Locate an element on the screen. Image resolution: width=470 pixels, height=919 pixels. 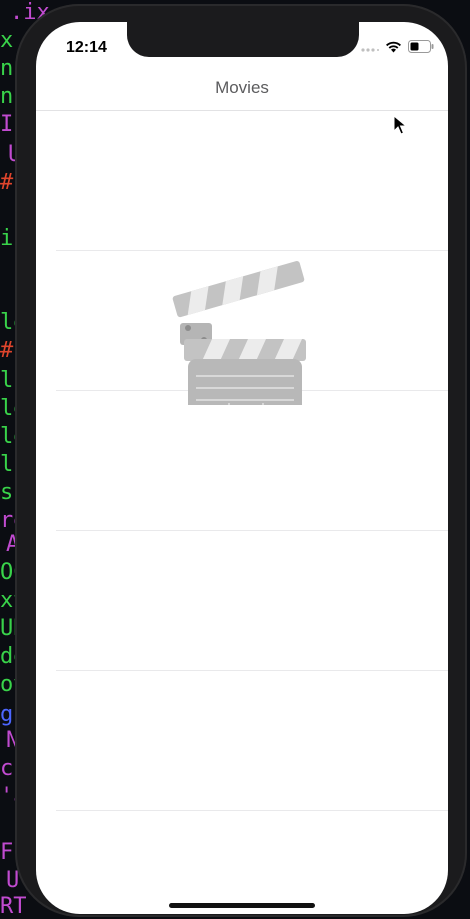
status-icons is located at coordinates (397, 46).